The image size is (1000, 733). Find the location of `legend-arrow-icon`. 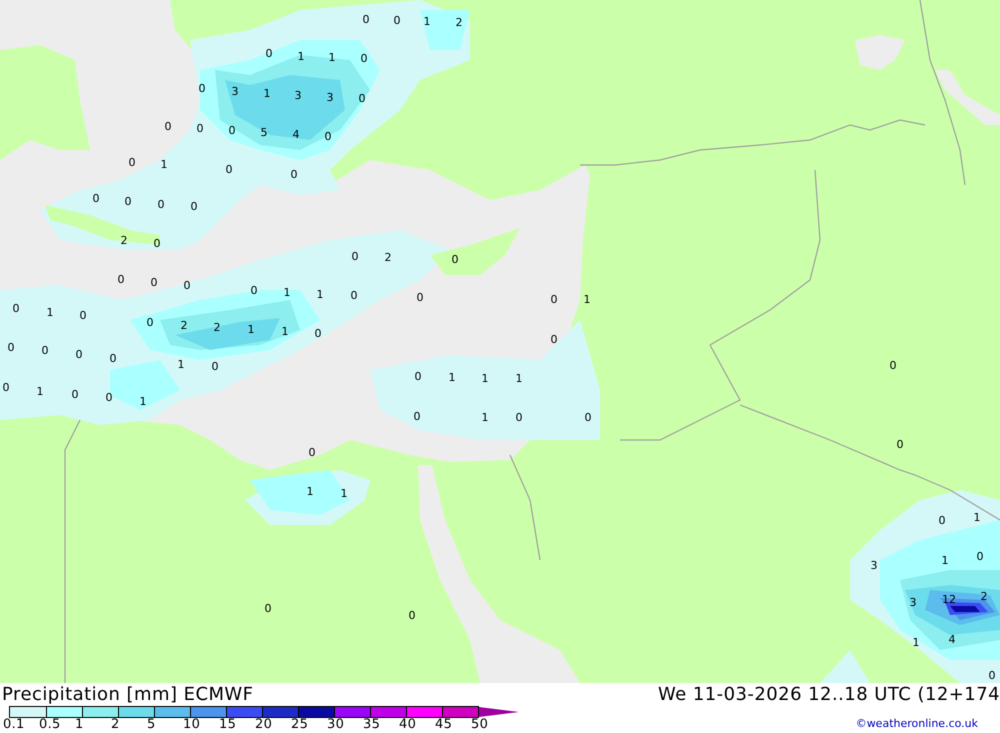

legend-arrow-icon is located at coordinates (499, 712).